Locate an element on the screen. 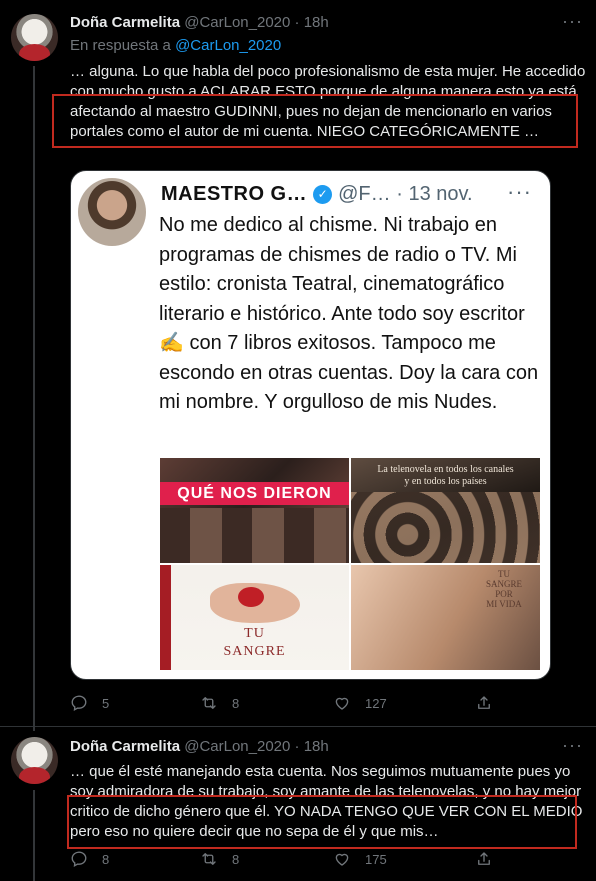 Image resolution: width=596 pixels, height=881 pixels. collage-tile-1: QUÉ NOS DIERON is located at coordinates (254, 510).